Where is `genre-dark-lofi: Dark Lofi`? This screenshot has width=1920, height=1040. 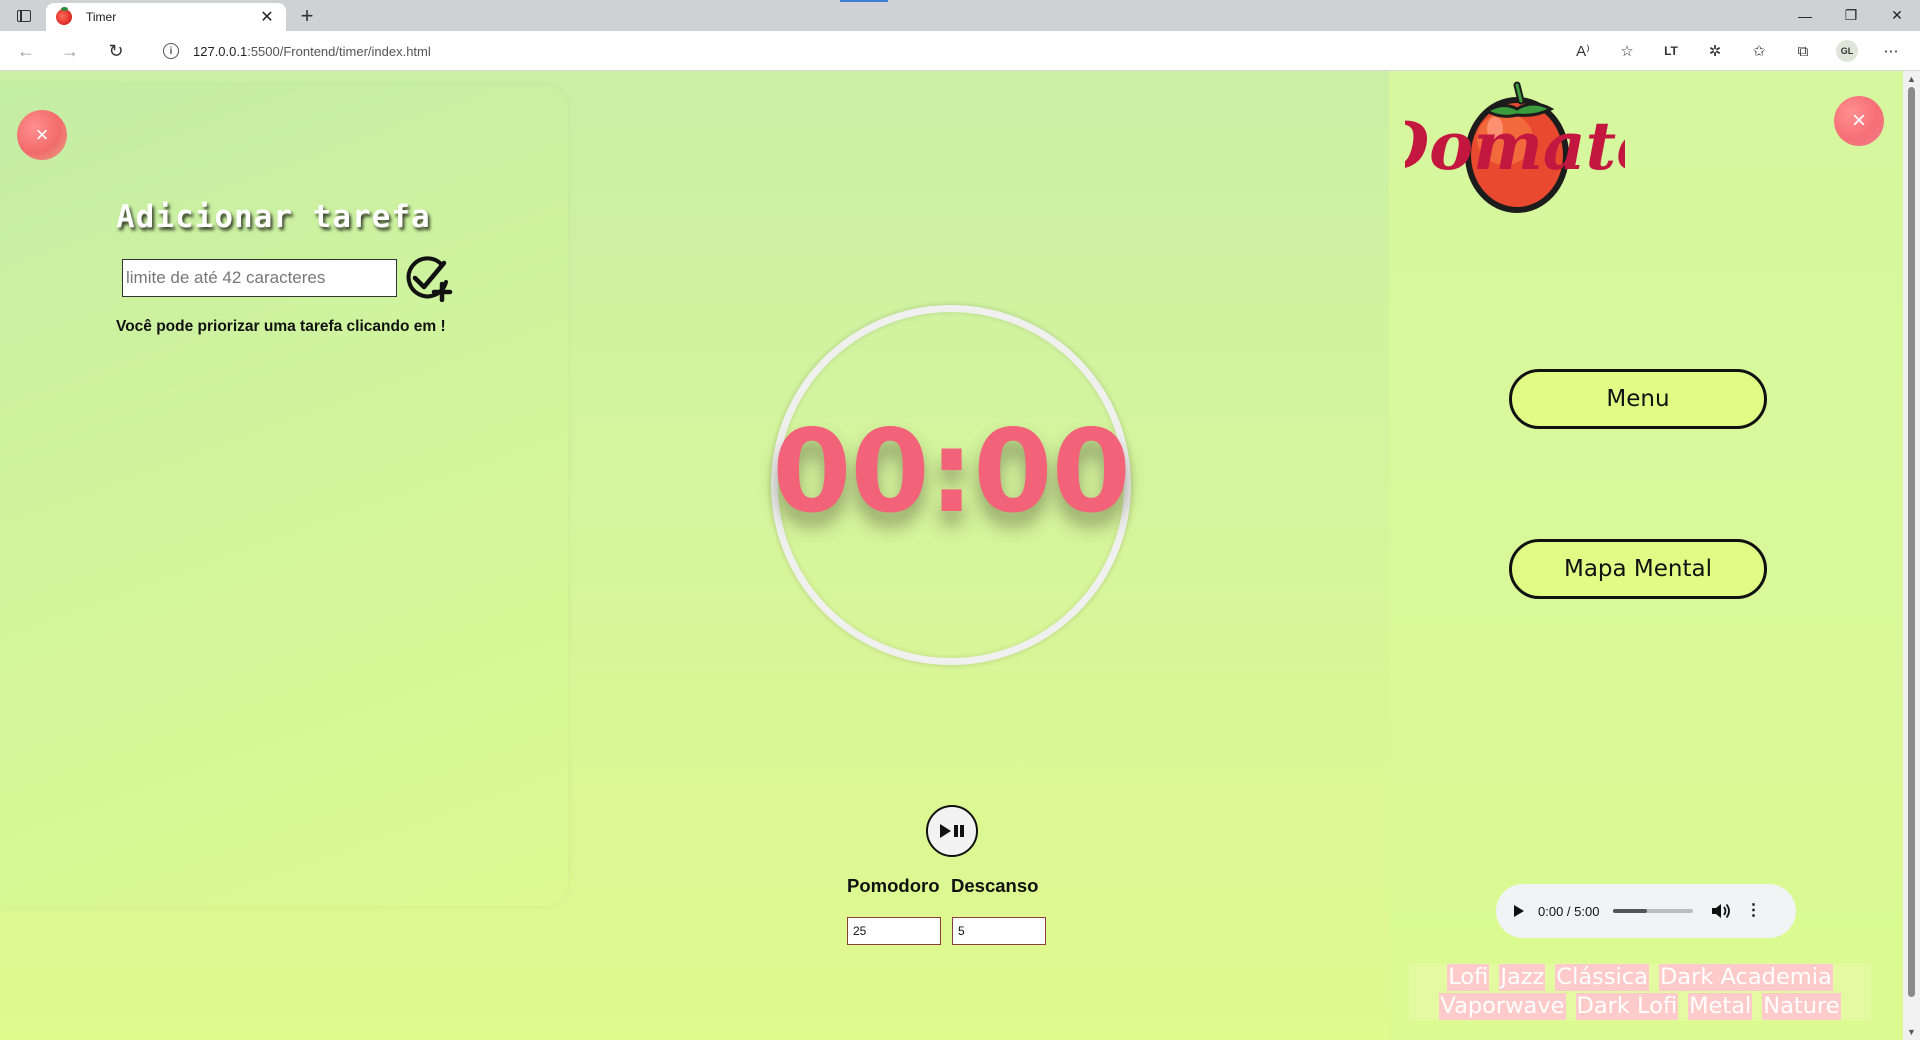
genre-dark-lofi: Dark Lofi is located at coordinates (1627, 1006).